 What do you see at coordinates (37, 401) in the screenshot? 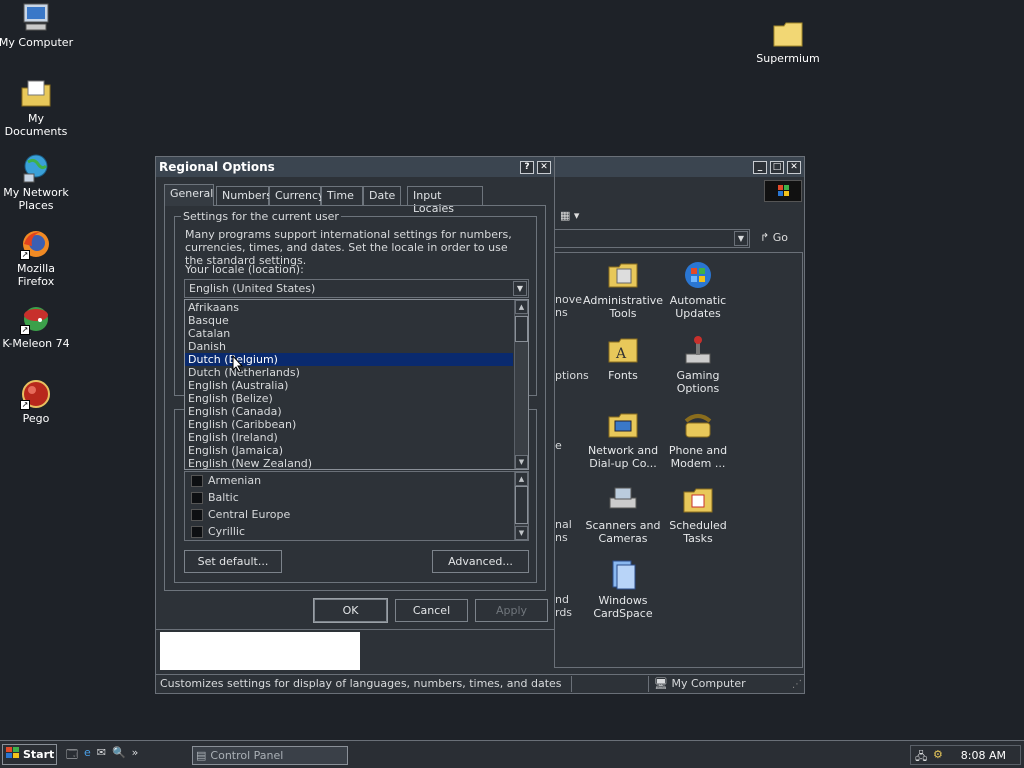
I see `desktop-icon-pego: ↗ Pego` at bounding box center [37, 401].